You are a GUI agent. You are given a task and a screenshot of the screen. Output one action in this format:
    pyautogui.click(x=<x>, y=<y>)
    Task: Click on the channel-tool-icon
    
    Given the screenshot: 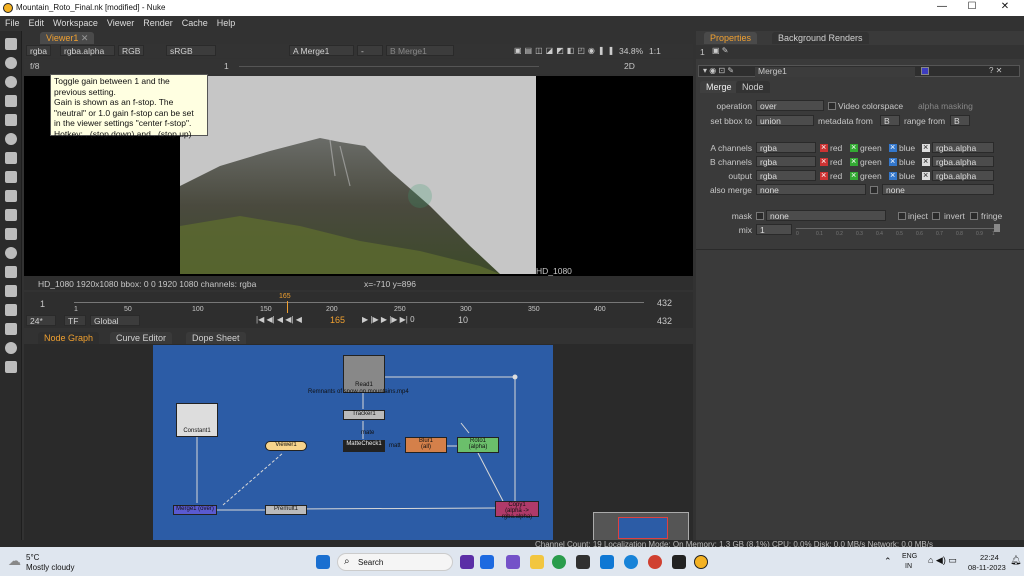 What is the action you would take?
    pyautogui.click(x=11, y=101)
    